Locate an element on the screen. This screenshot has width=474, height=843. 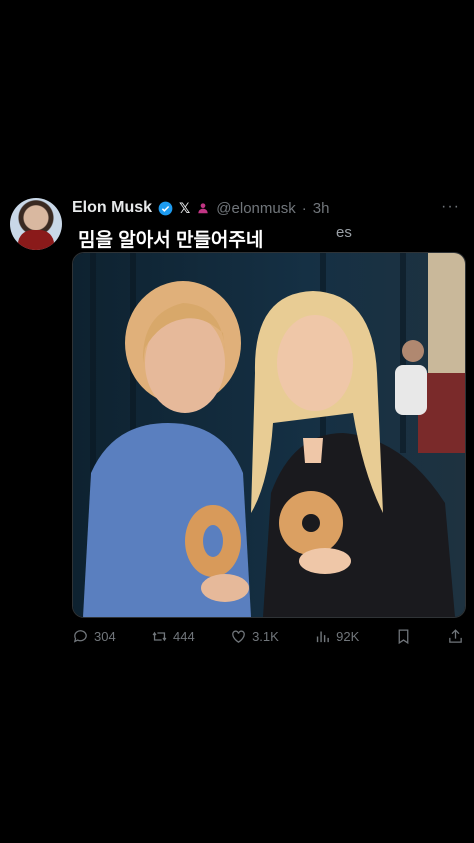
action-bar: 304 444 3.1K 92K is located at coordinates (268, 636).